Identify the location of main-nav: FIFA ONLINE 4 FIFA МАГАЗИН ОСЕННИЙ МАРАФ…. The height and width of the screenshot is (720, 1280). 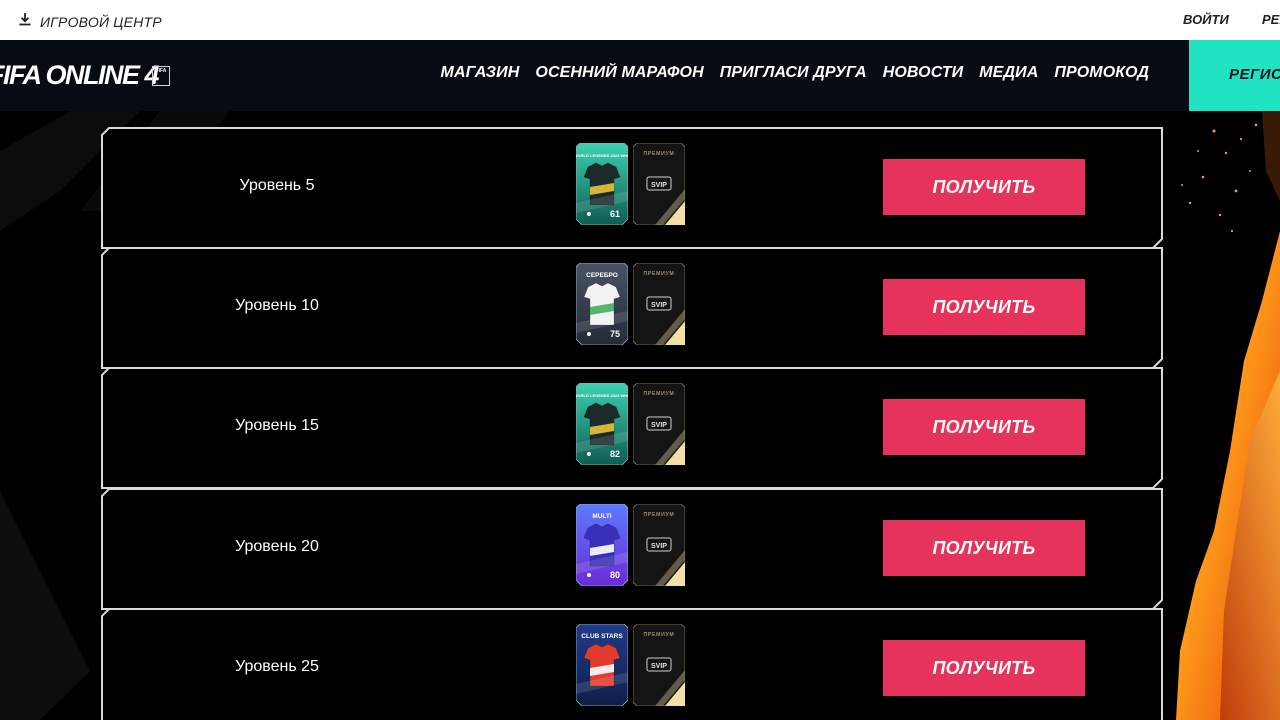
(640, 75).